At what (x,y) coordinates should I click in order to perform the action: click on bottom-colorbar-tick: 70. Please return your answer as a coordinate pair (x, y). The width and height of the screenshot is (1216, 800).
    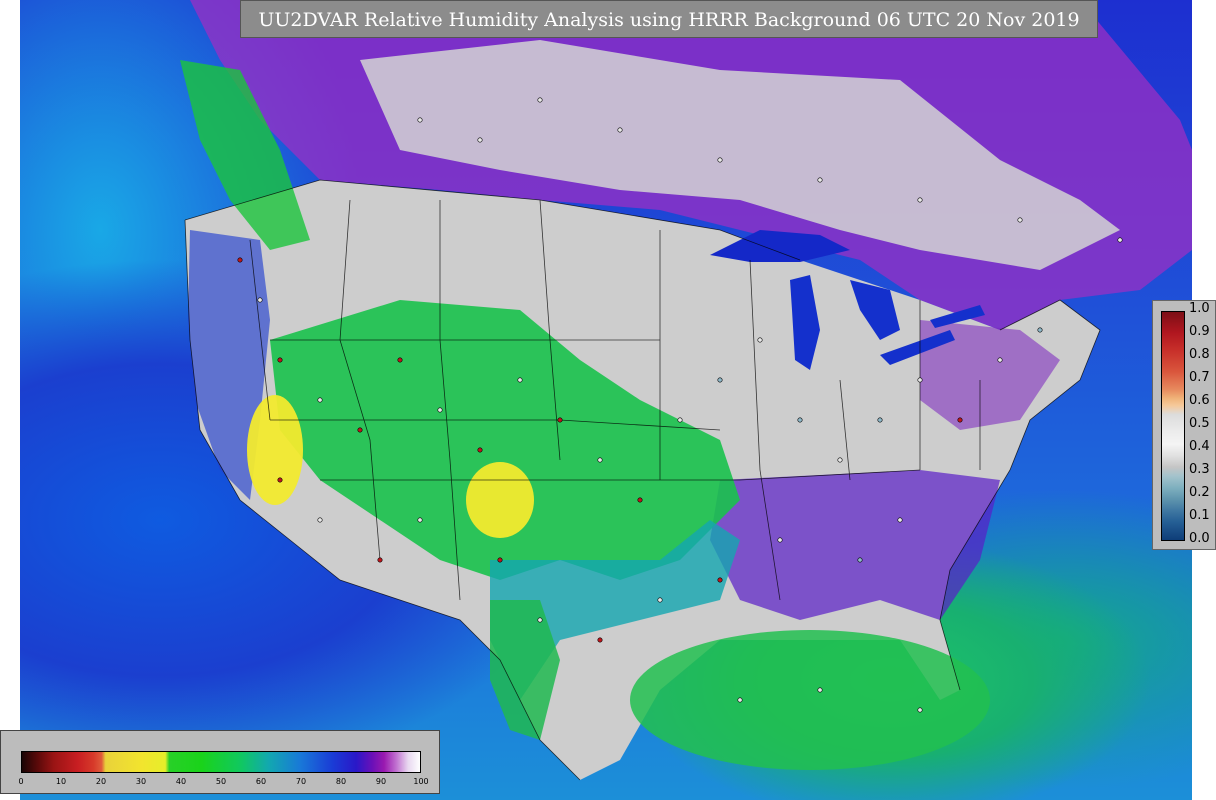
    Looking at the image, I should click on (301, 781).